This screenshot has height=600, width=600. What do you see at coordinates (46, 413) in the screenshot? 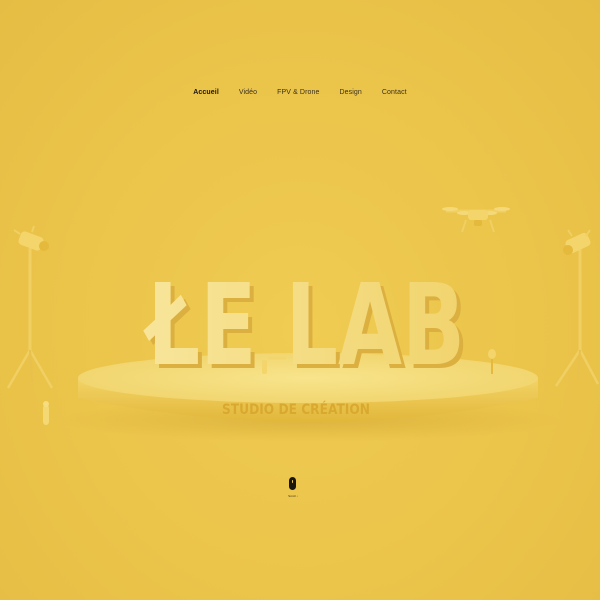
I see `left-figure-icon` at bounding box center [46, 413].